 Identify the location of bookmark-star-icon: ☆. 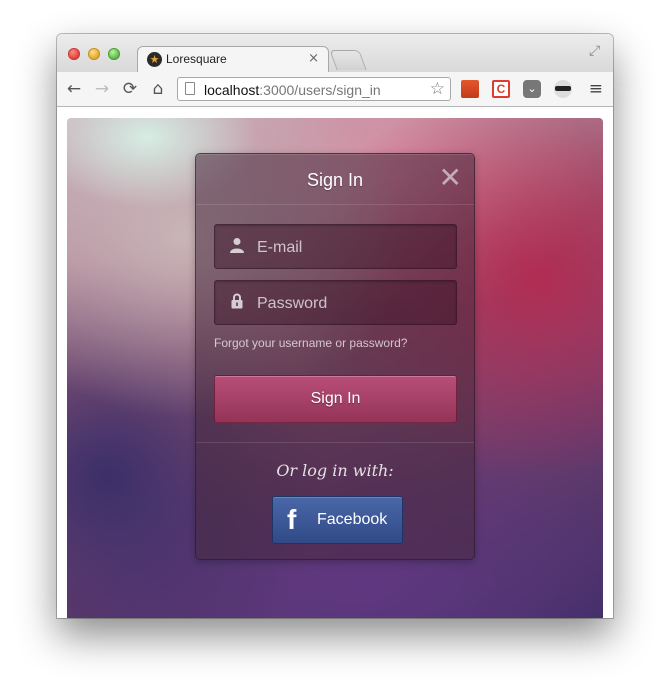
(437, 89).